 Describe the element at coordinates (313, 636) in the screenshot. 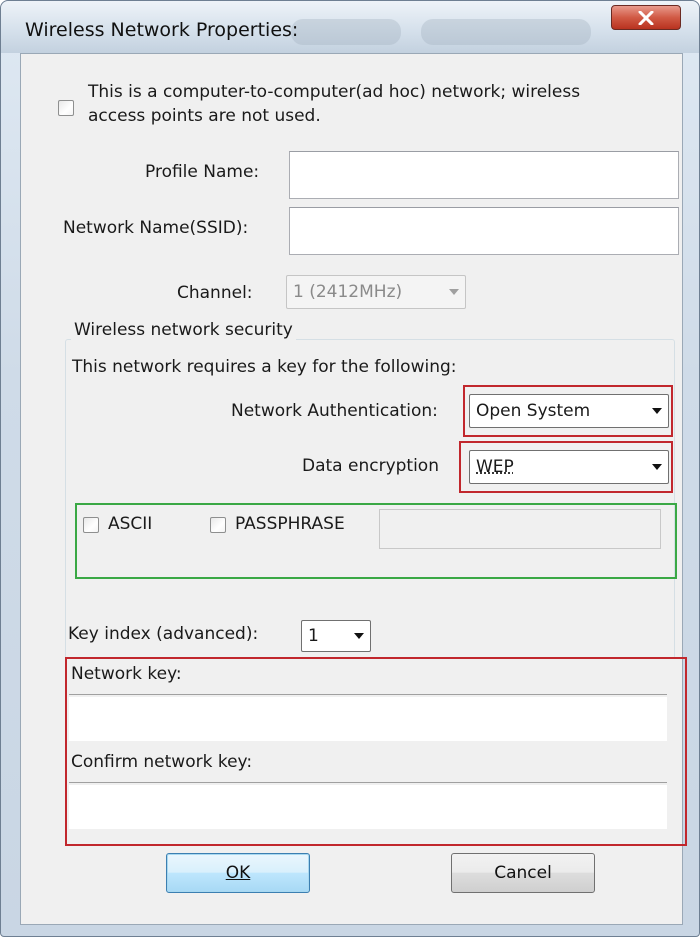

I see `key-index-value: 1` at that location.